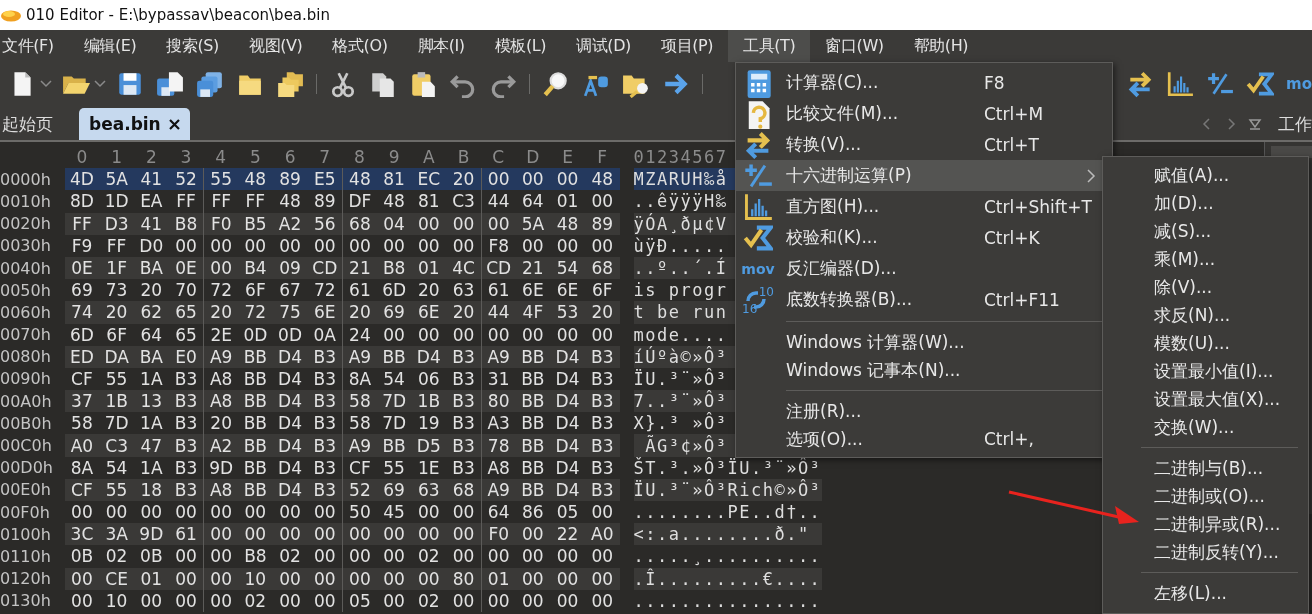 The width and height of the screenshot is (1312, 614). What do you see at coordinates (441, 46) in the screenshot?
I see `menu-bar-item: 脚本(I)` at bounding box center [441, 46].